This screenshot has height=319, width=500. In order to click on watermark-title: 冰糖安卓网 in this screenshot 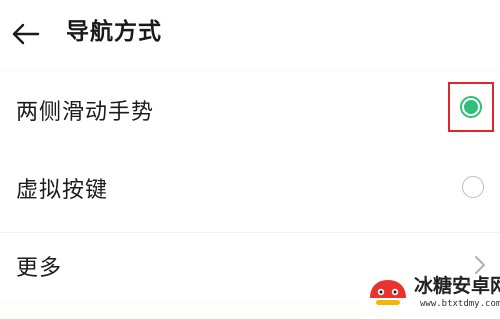, I will do `click(457, 286)`.